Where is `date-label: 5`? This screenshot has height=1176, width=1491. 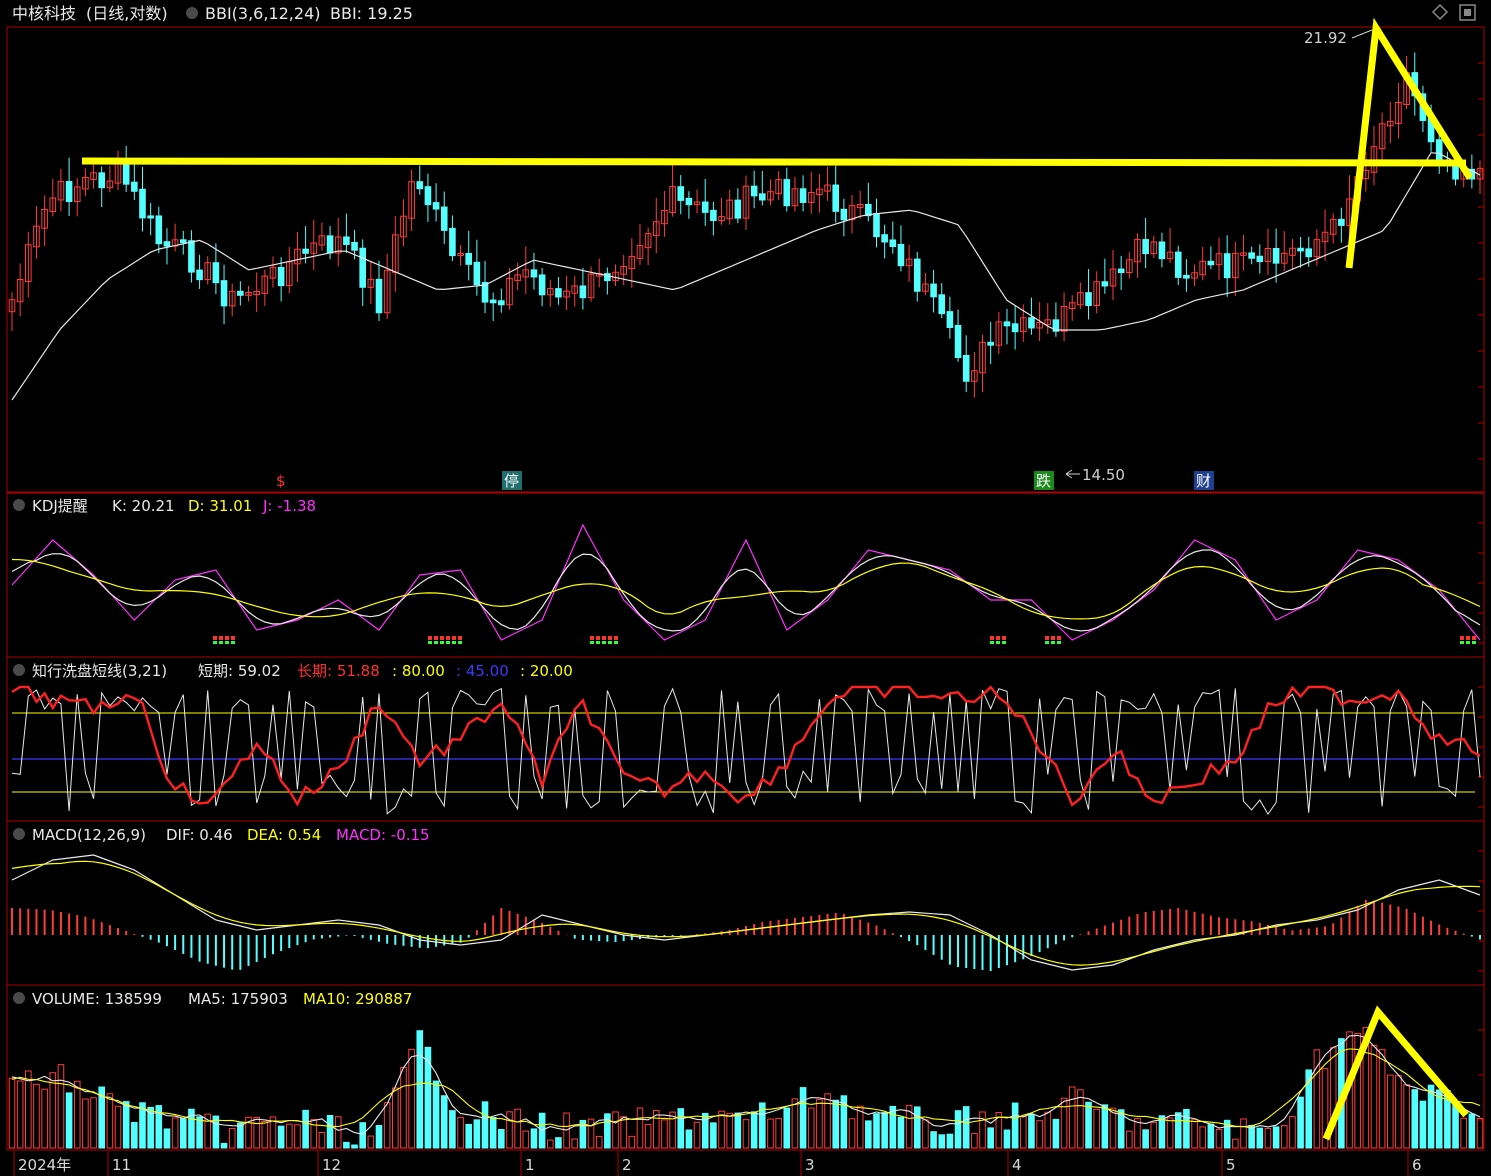 date-label: 5 is located at coordinates (1231, 1165).